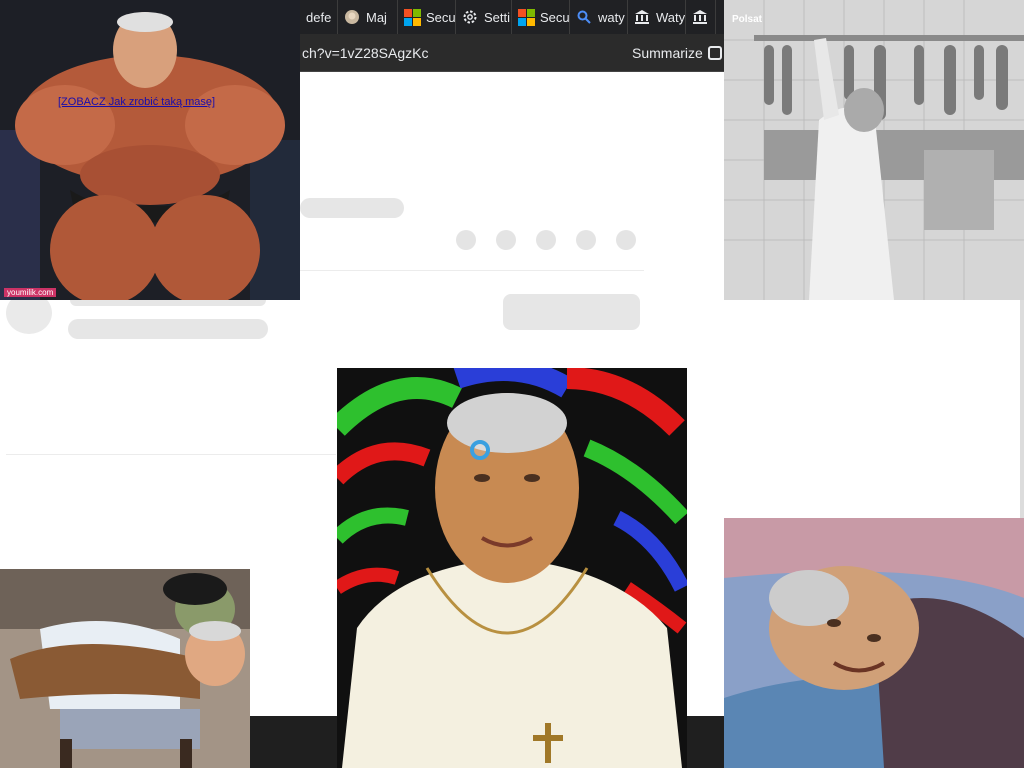  What do you see at coordinates (571, 312) in the screenshot?
I see `skeleton-subscribe-button` at bounding box center [571, 312].